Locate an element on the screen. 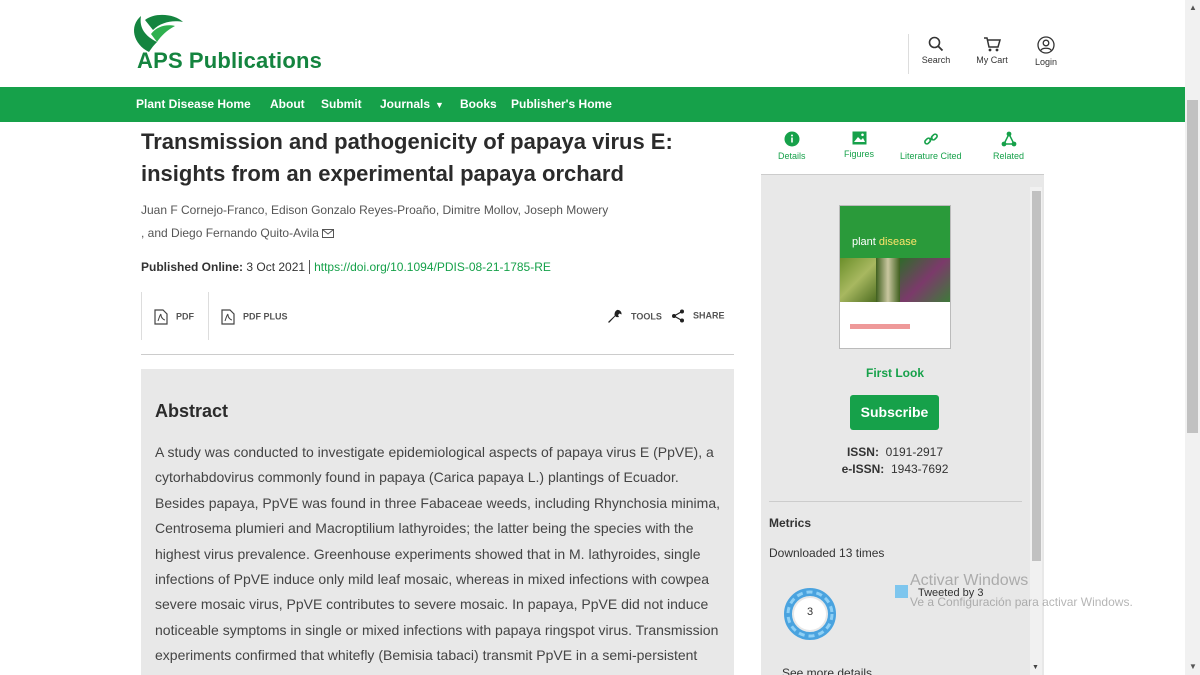  abstract-heading: Abstract is located at coordinates (192, 411).